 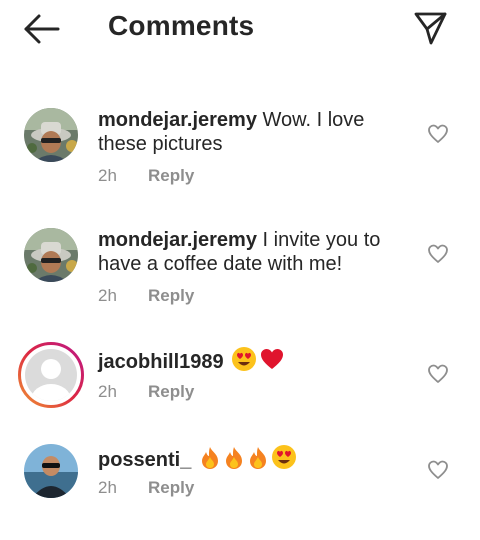 I want to click on paper-plane-icon, so click(x=430, y=28).